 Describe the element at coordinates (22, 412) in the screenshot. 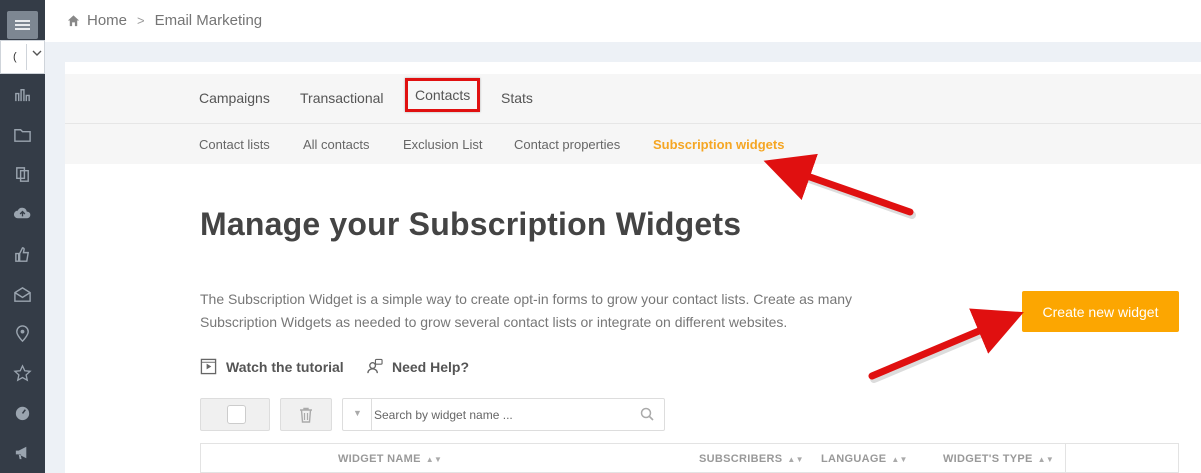

I see `dashboard-icon` at that location.